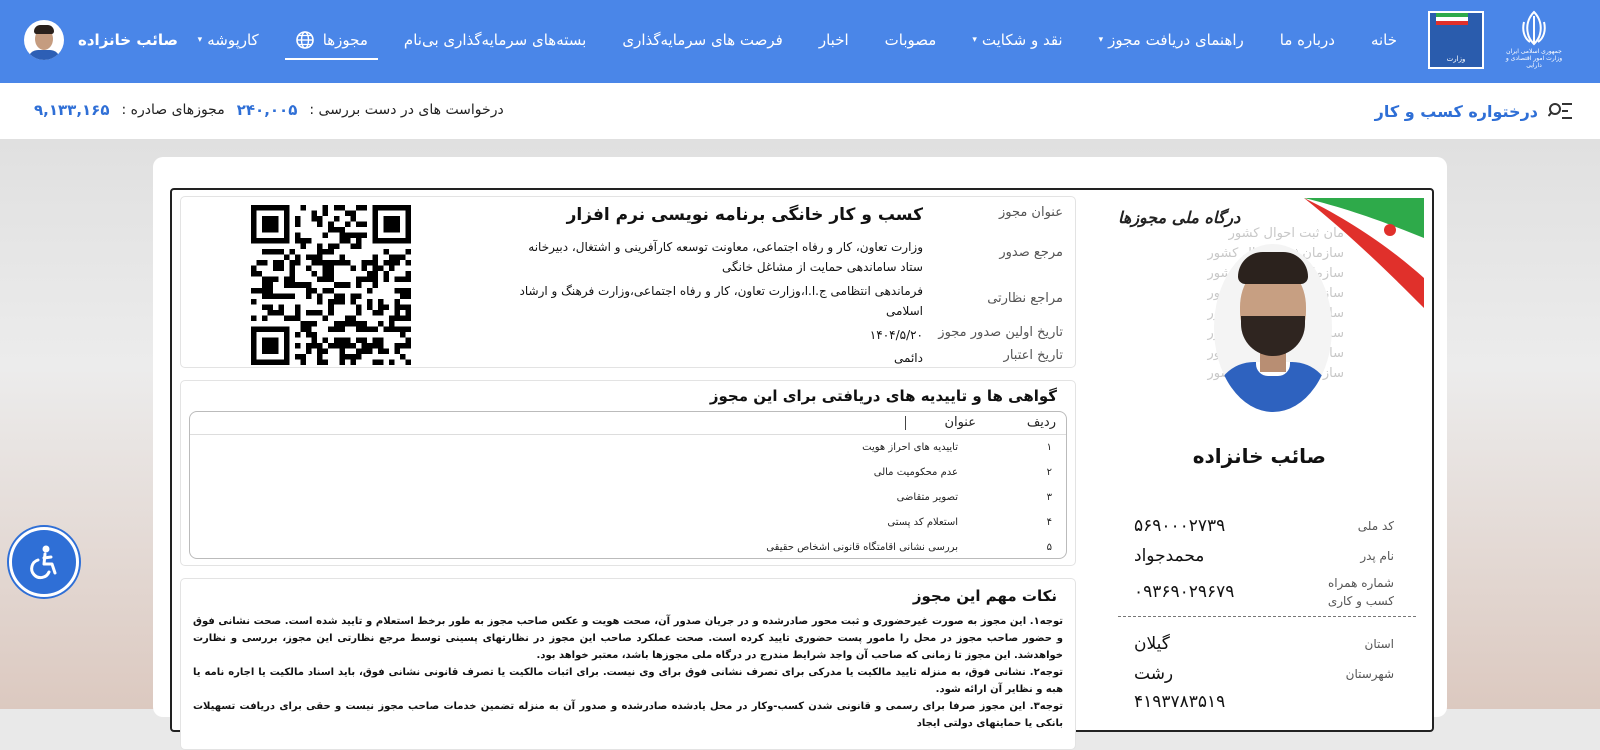 The image size is (1600, 750). I want to click on ministry-logo-text: وزارت, so click(1456, 59).